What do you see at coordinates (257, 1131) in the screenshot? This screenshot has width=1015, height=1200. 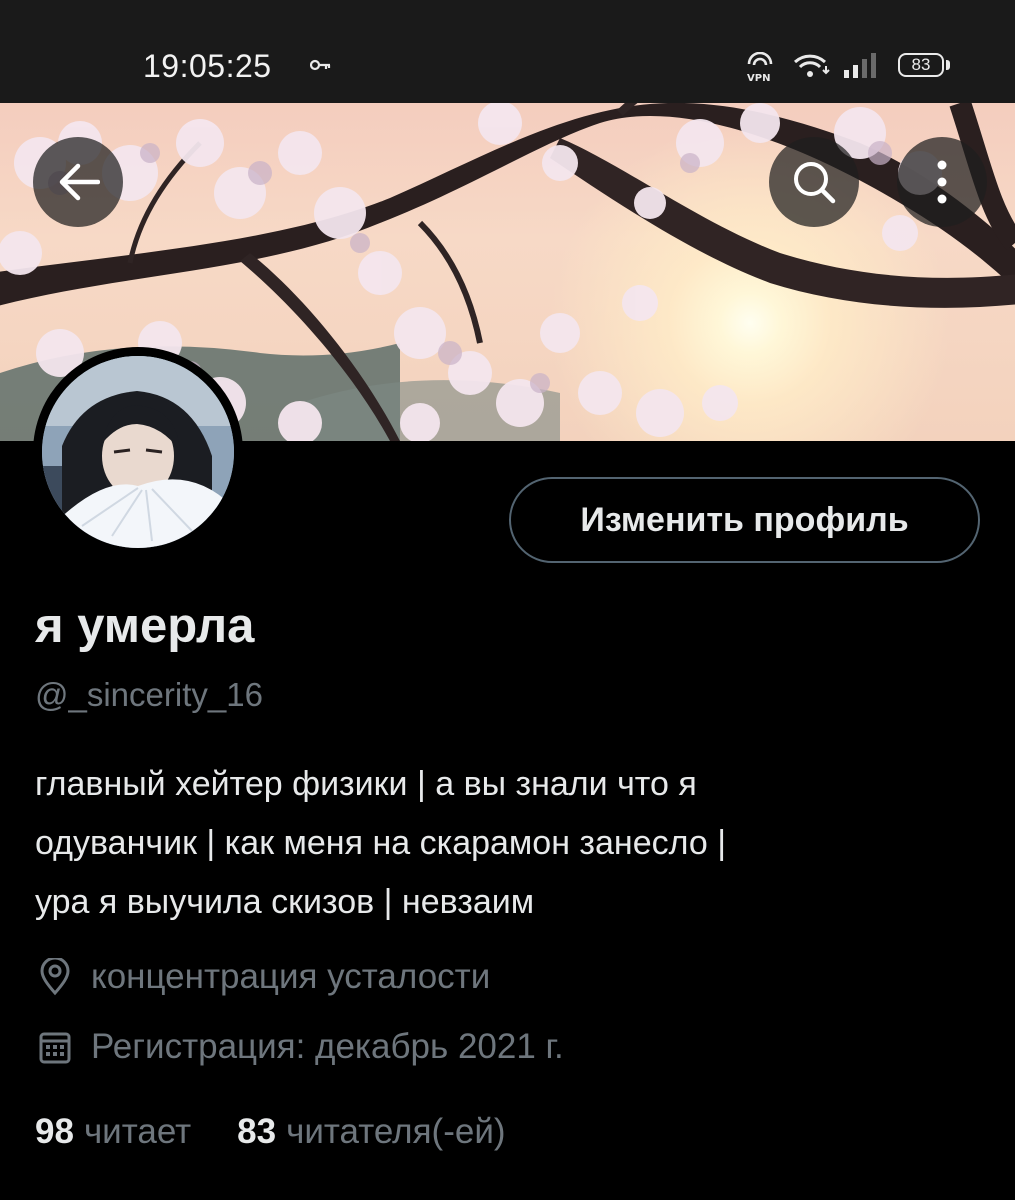 I see `followers-count: 83` at bounding box center [257, 1131].